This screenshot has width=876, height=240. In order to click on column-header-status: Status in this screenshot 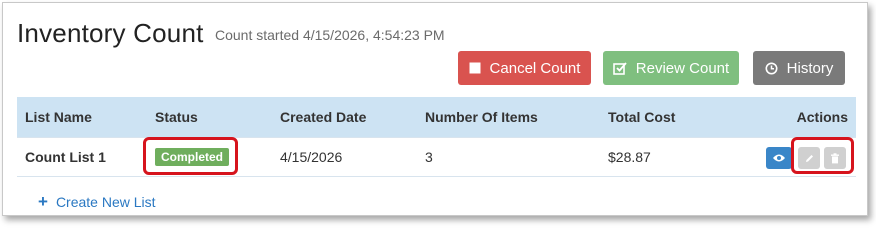, I will do `click(176, 117)`.